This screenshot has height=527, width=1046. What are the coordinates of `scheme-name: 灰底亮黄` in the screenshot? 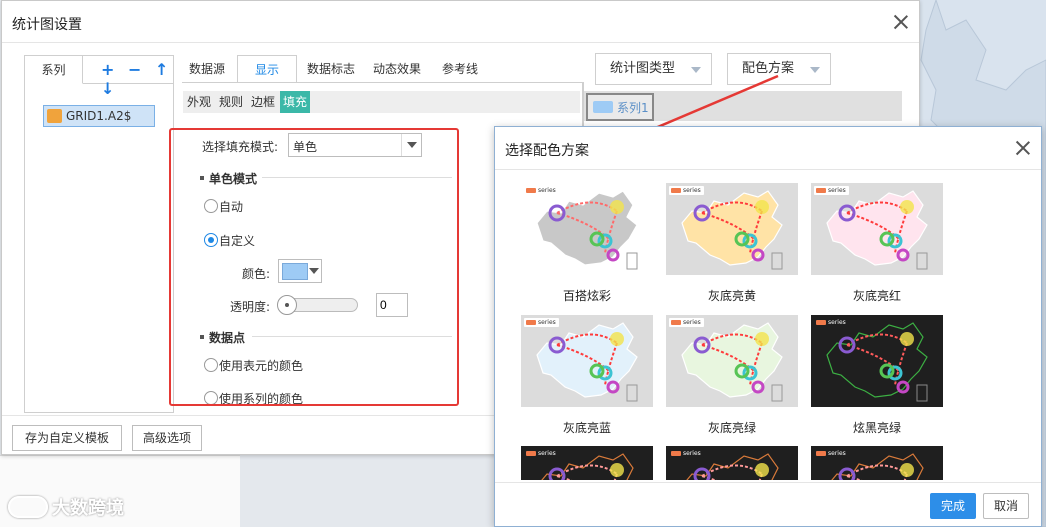 It's located at (731, 296).